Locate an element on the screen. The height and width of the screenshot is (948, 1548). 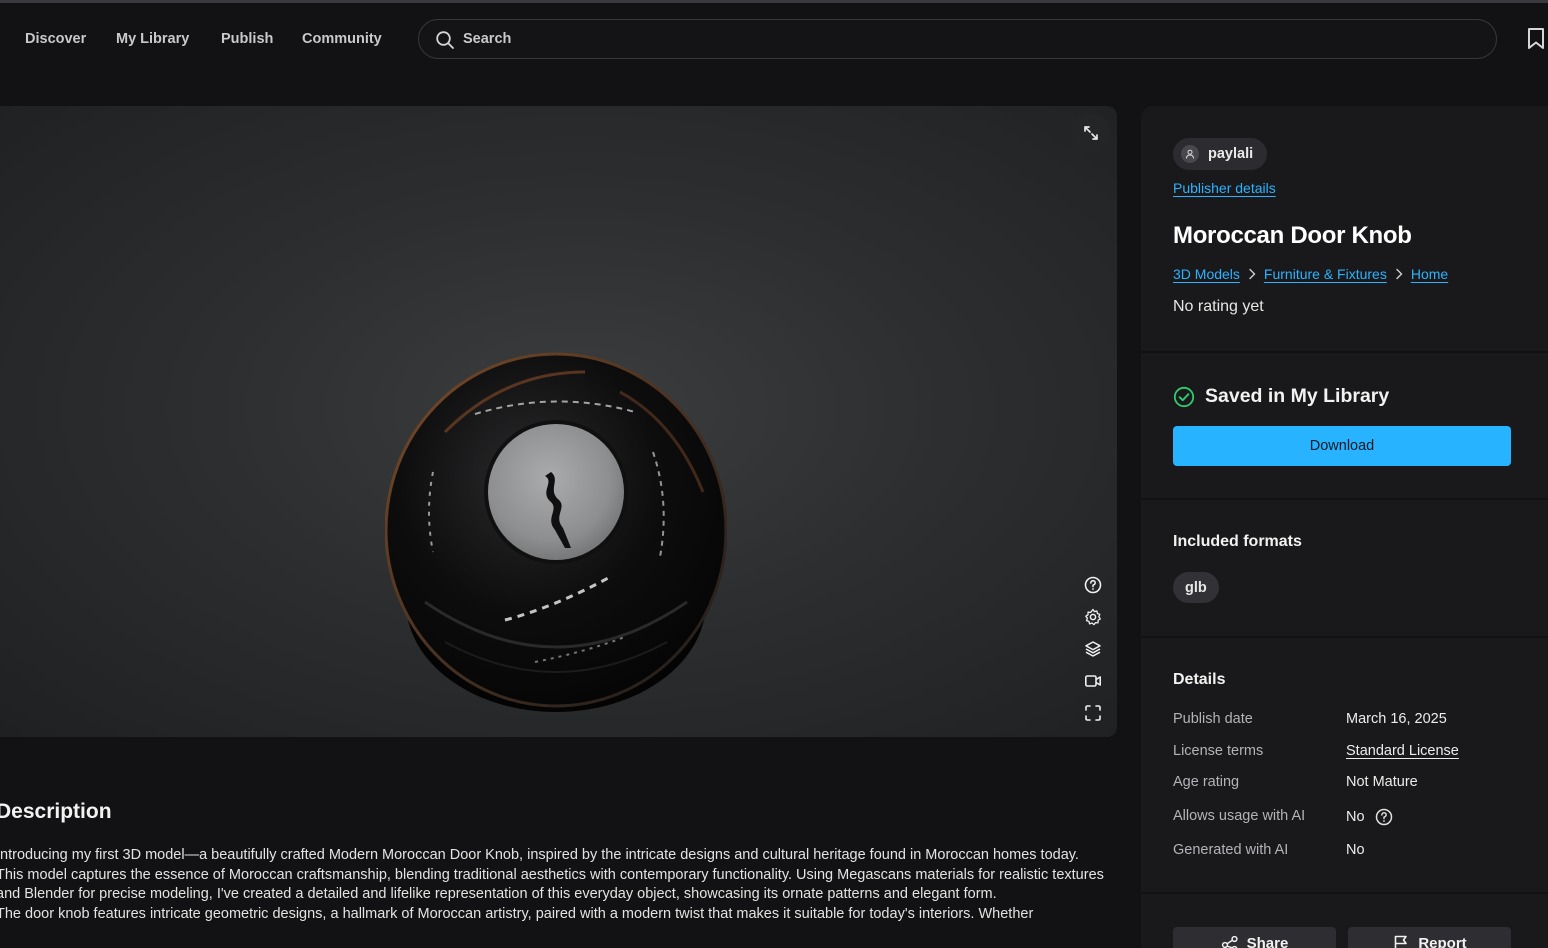
camera-icon is located at coordinates (1092, 681).